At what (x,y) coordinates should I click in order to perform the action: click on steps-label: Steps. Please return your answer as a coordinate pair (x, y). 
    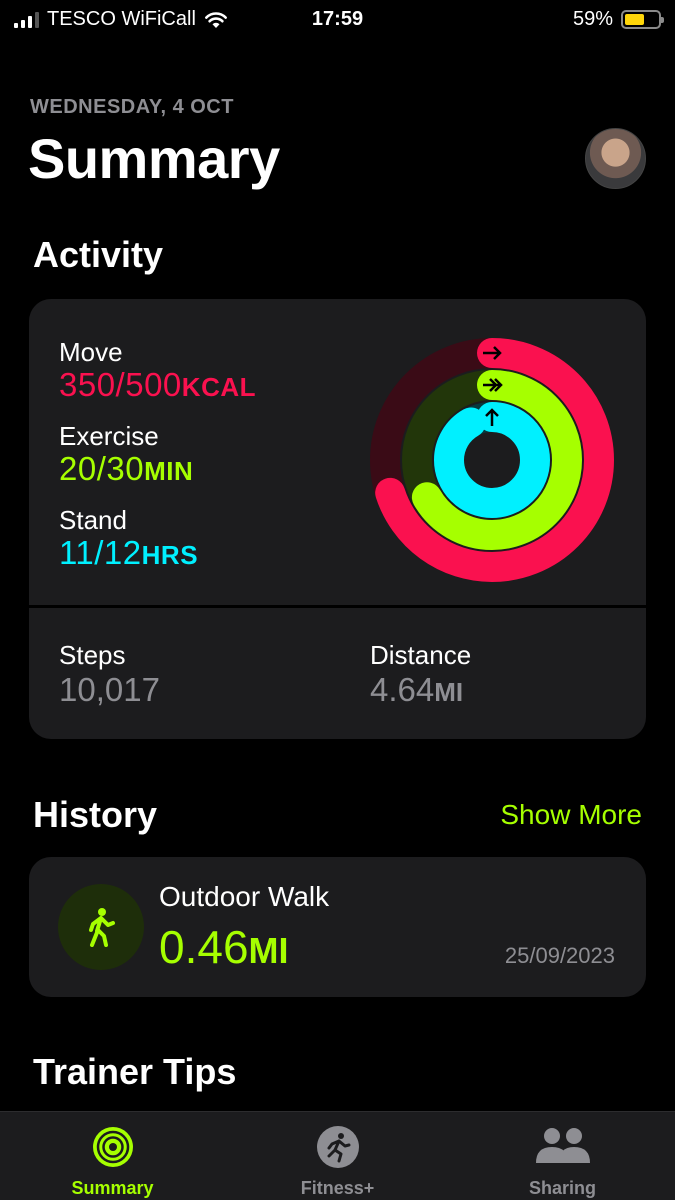
    Looking at the image, I should click on (92, 655).